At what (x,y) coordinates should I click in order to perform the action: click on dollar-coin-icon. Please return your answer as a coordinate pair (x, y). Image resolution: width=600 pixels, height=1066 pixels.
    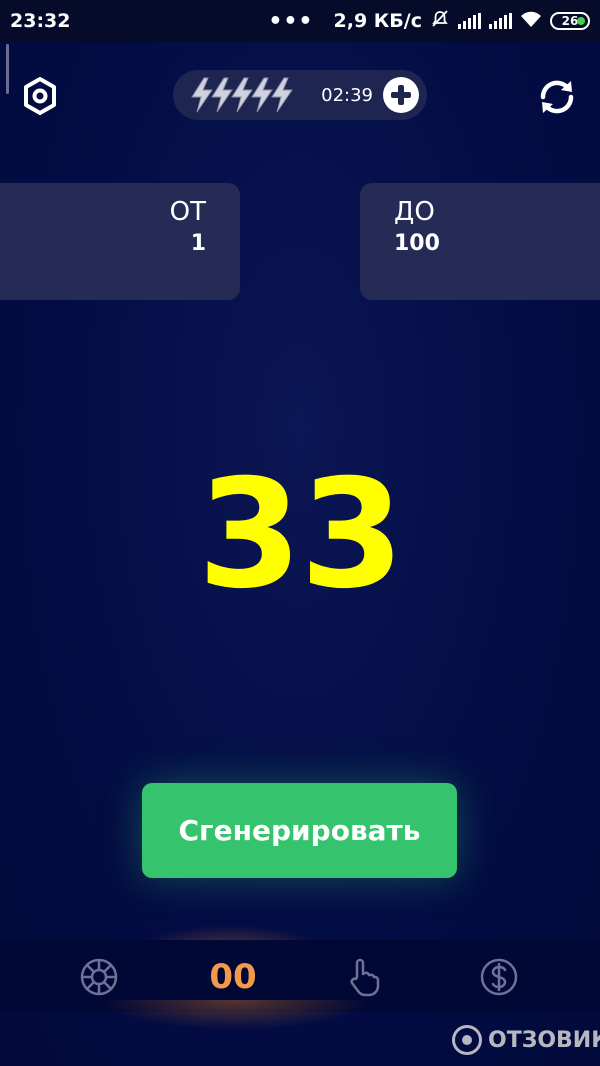
    Looking at the image, I should click on (499, 977).